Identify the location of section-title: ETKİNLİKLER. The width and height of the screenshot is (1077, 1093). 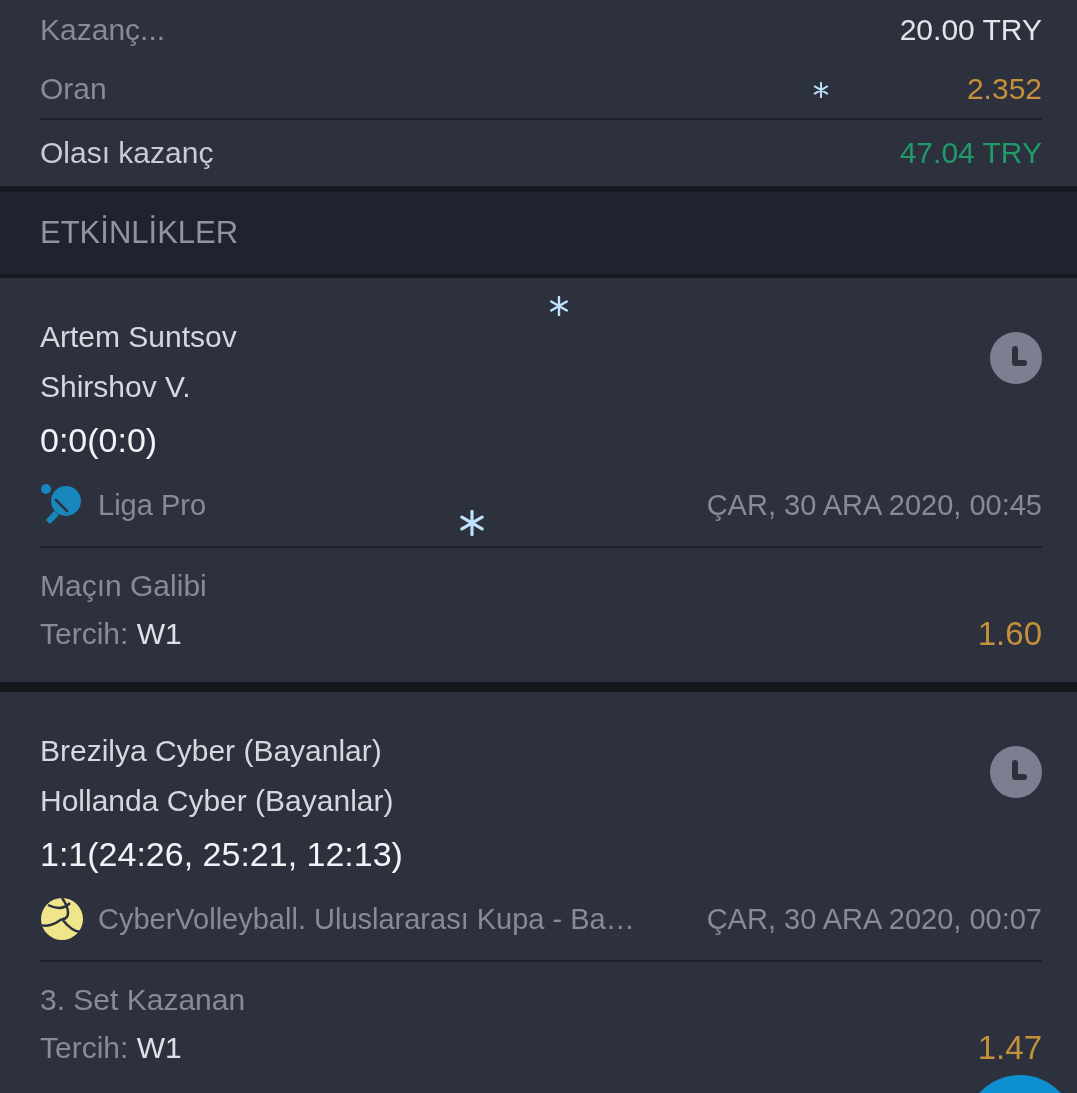
(139, 233).